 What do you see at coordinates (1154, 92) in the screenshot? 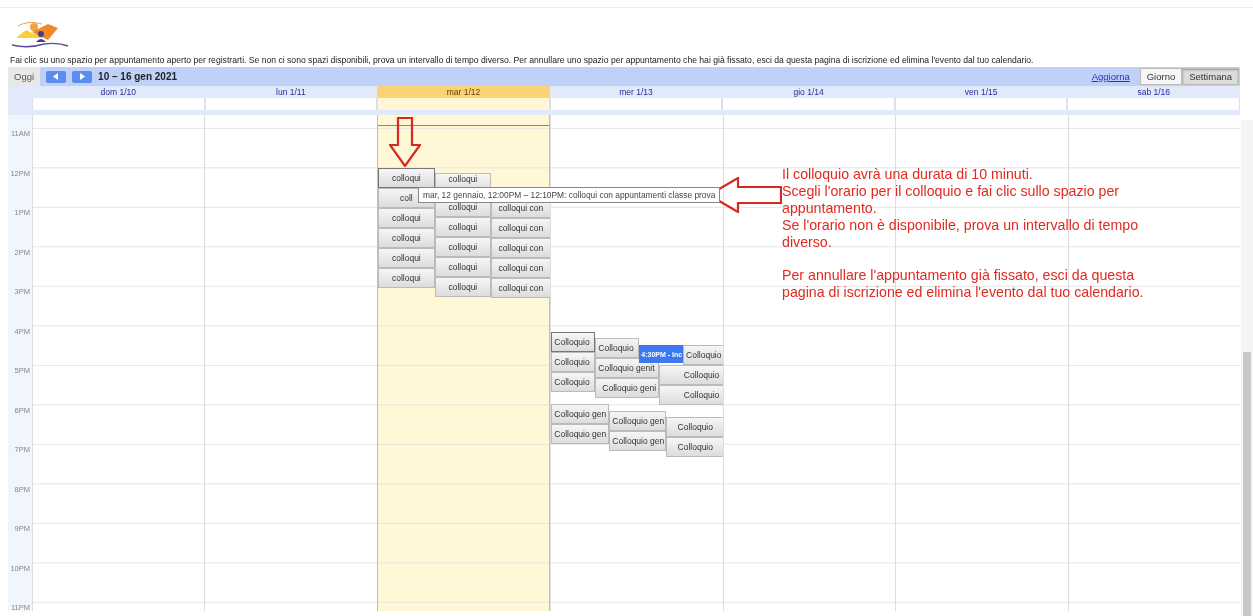
I see `day-label: sab 1/16` at bounding box center [1154, 92].